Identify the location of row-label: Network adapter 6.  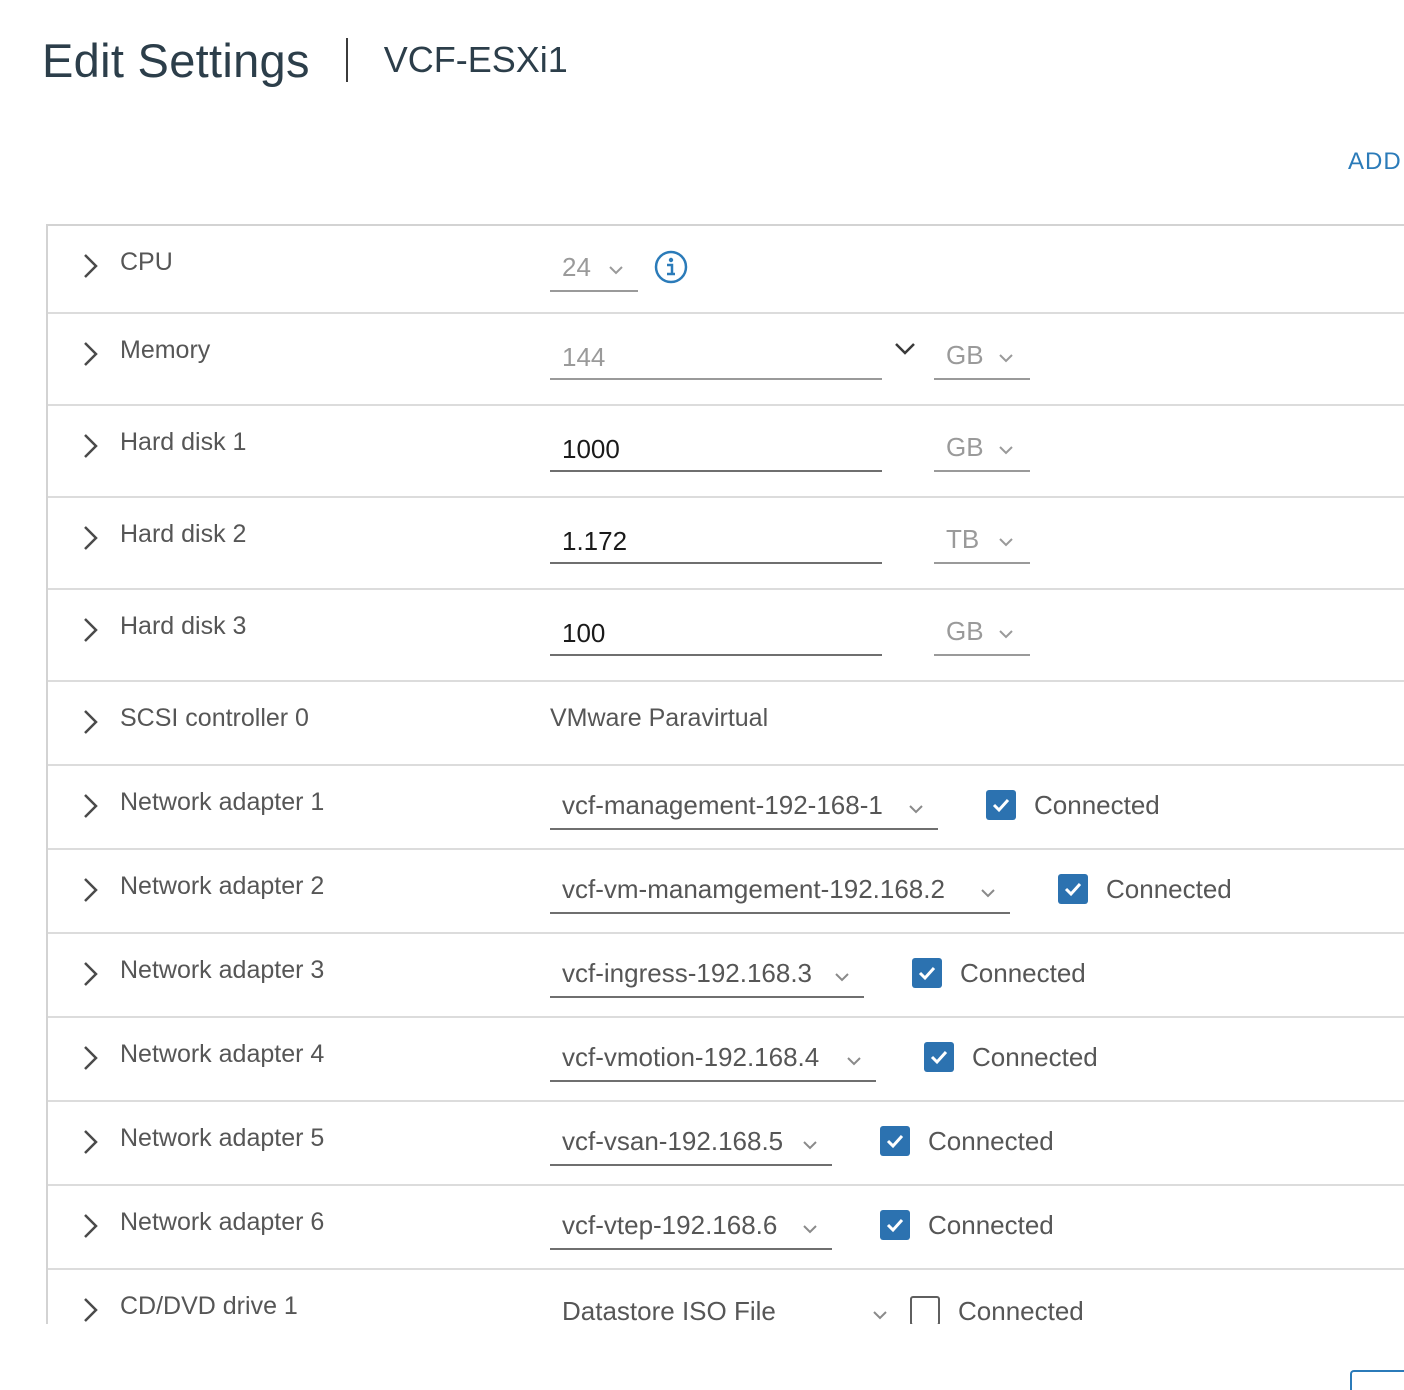
(222, 1222).